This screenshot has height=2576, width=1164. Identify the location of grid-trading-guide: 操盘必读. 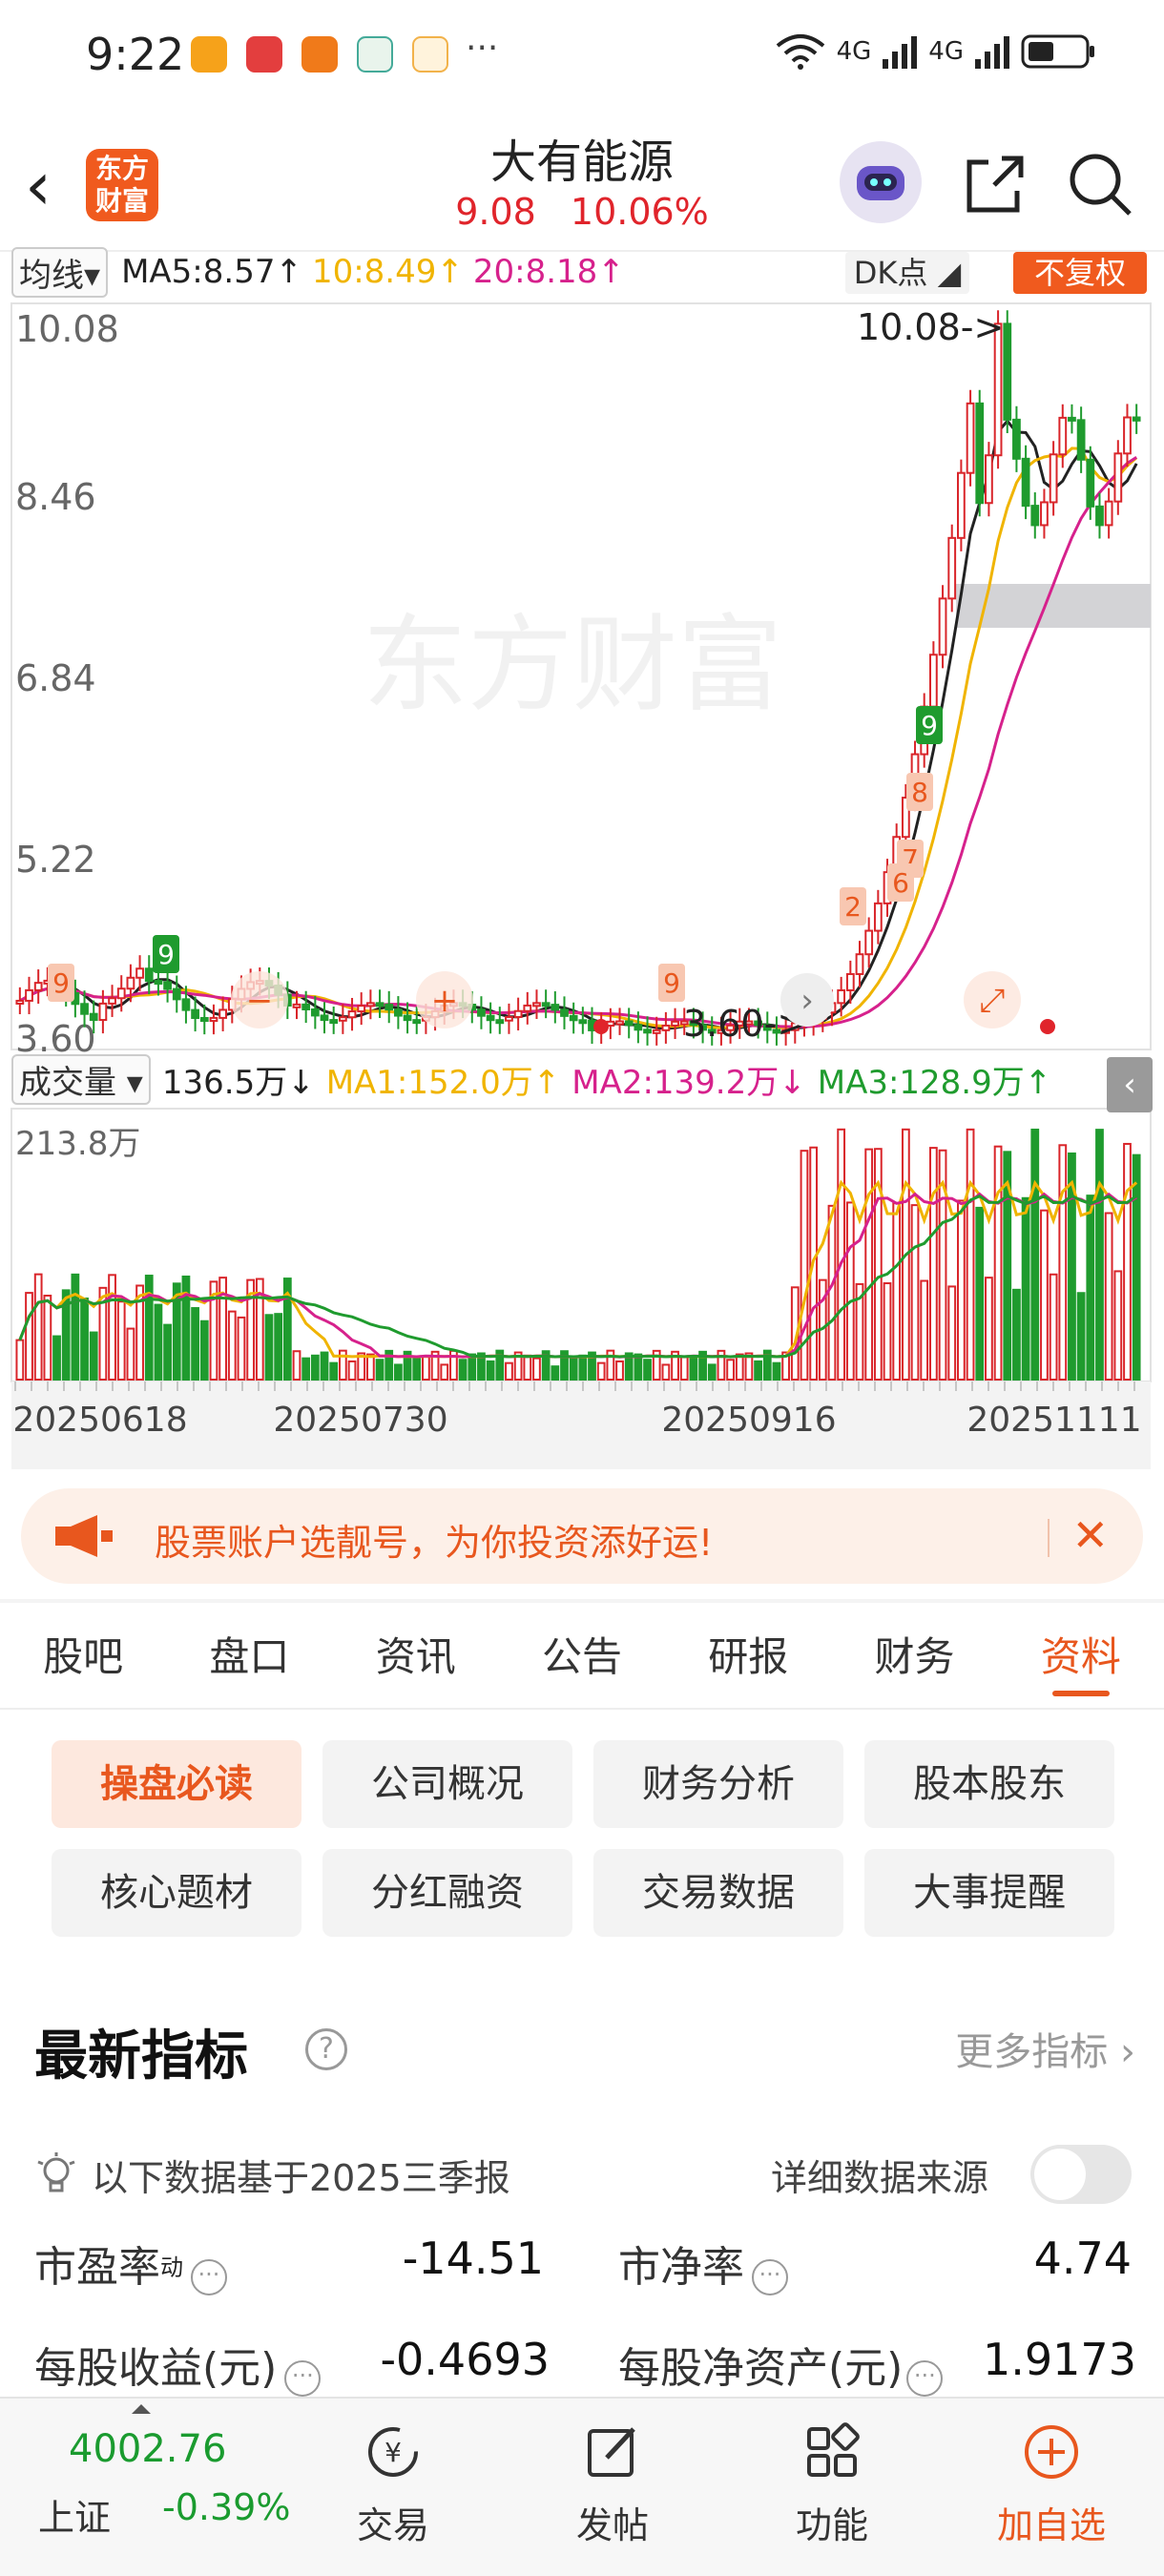
(177, 1784).